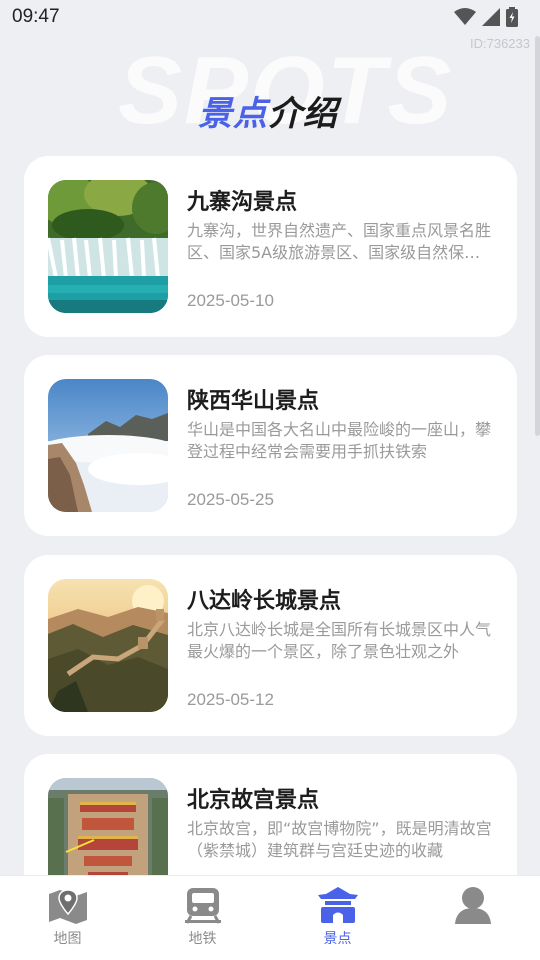 This screenshot has height=960, width=540. Describe the element at coordinates (67, 939) in the screenshot. I see `tab-label: 地图` at that location.